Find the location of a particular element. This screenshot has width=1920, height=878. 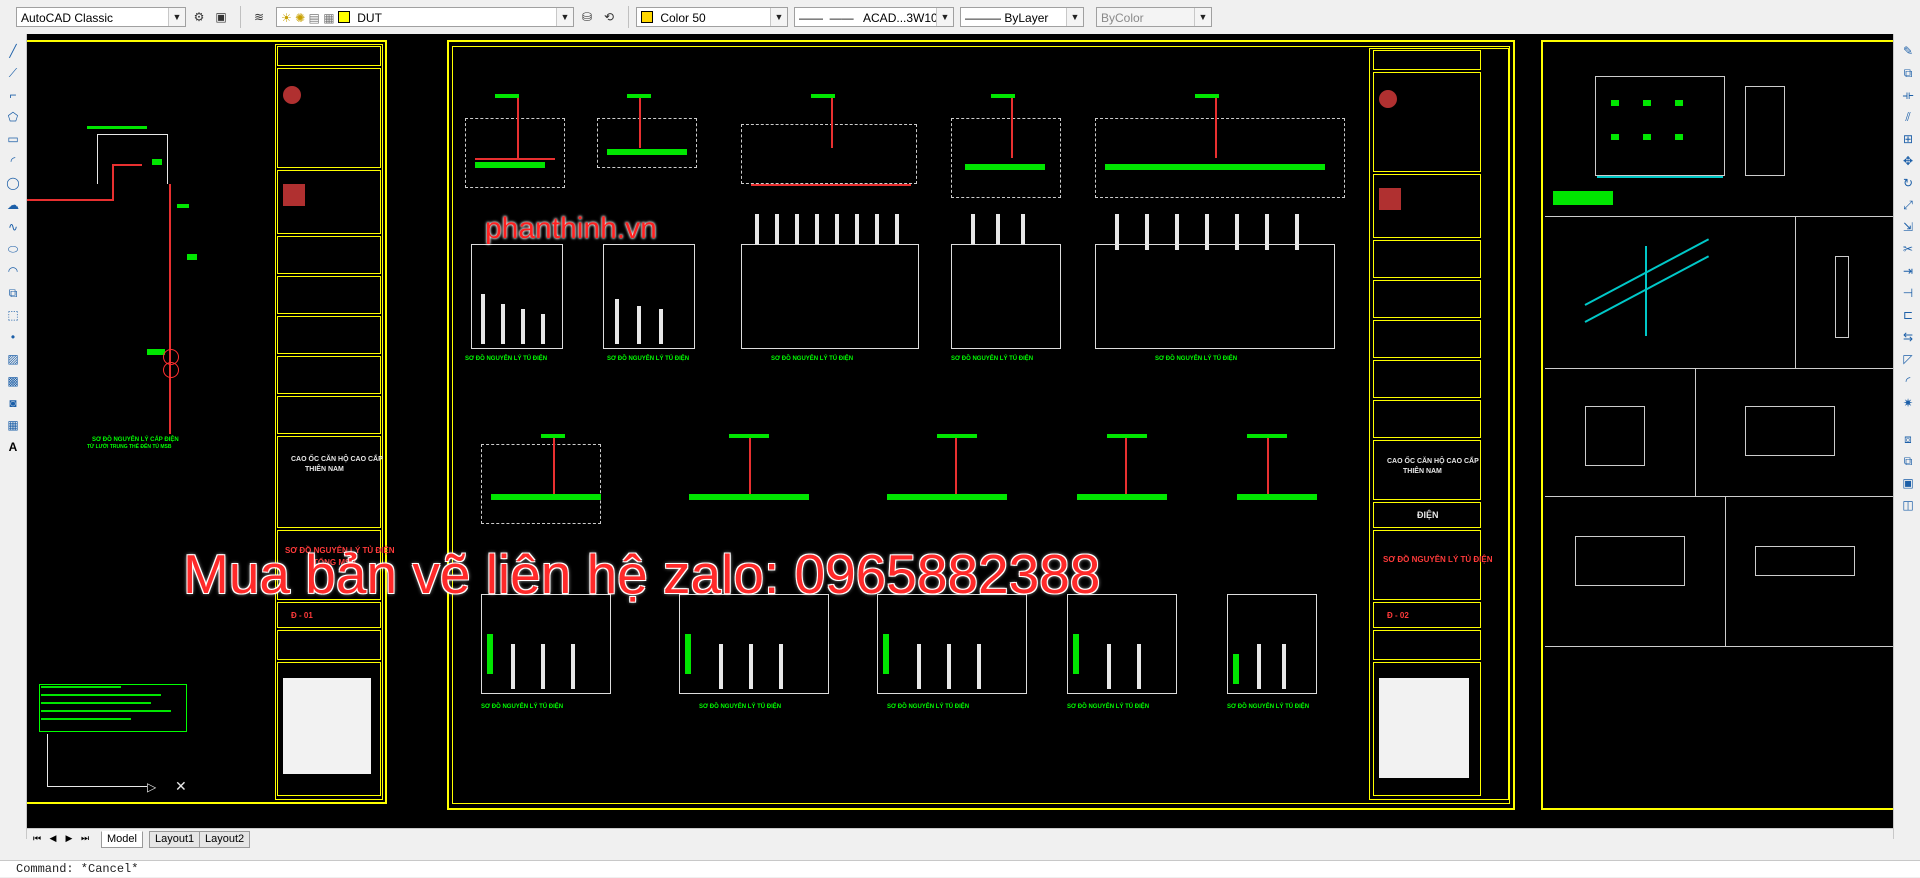

scale-icon: ⤢ is located at coordinates (1908, 205).